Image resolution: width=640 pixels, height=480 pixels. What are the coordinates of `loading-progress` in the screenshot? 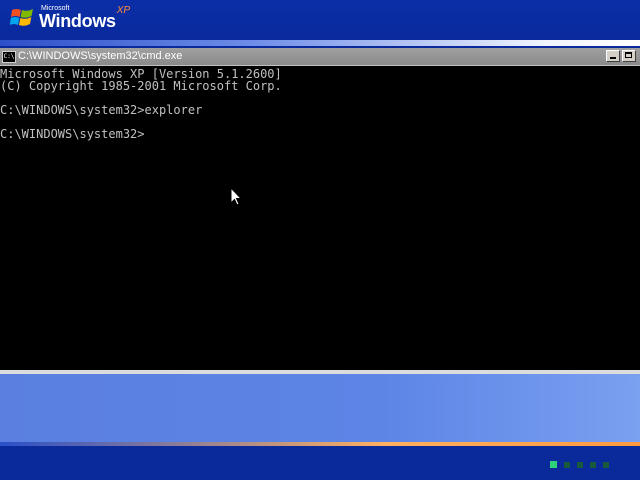 It's located at (579, 464).